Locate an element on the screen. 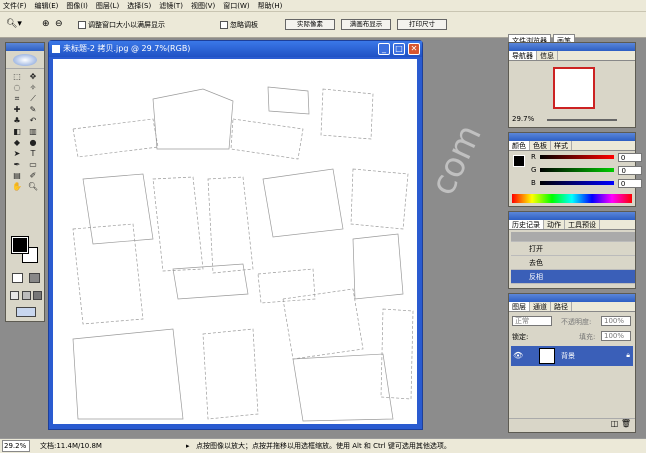  photoshop-logo is located at coordinates (25, 60).